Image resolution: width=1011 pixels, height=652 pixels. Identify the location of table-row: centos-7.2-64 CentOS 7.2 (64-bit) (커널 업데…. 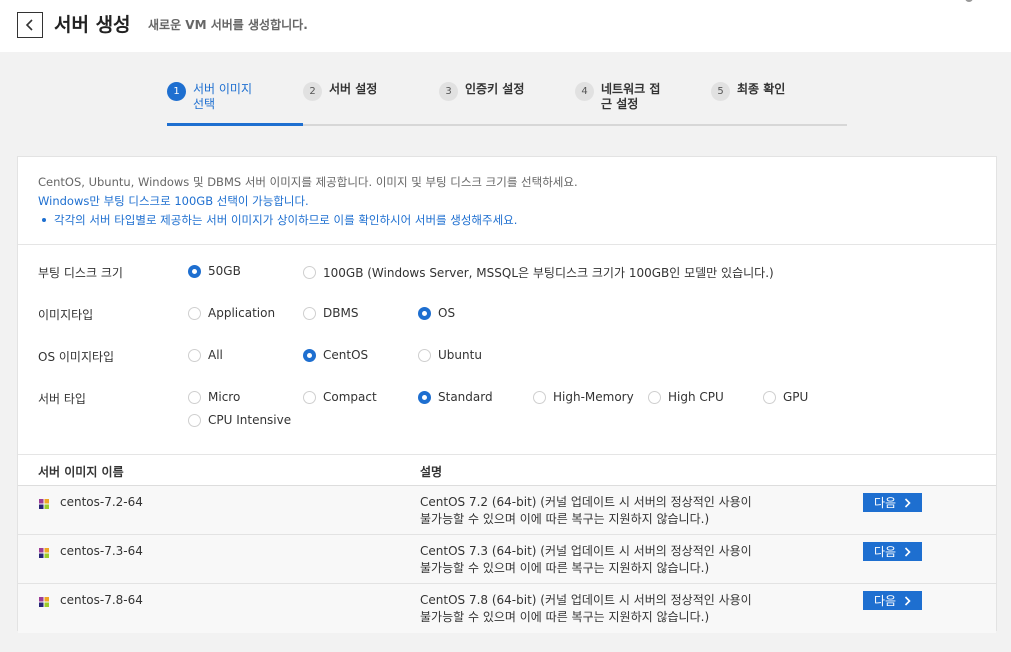
(507, 510).